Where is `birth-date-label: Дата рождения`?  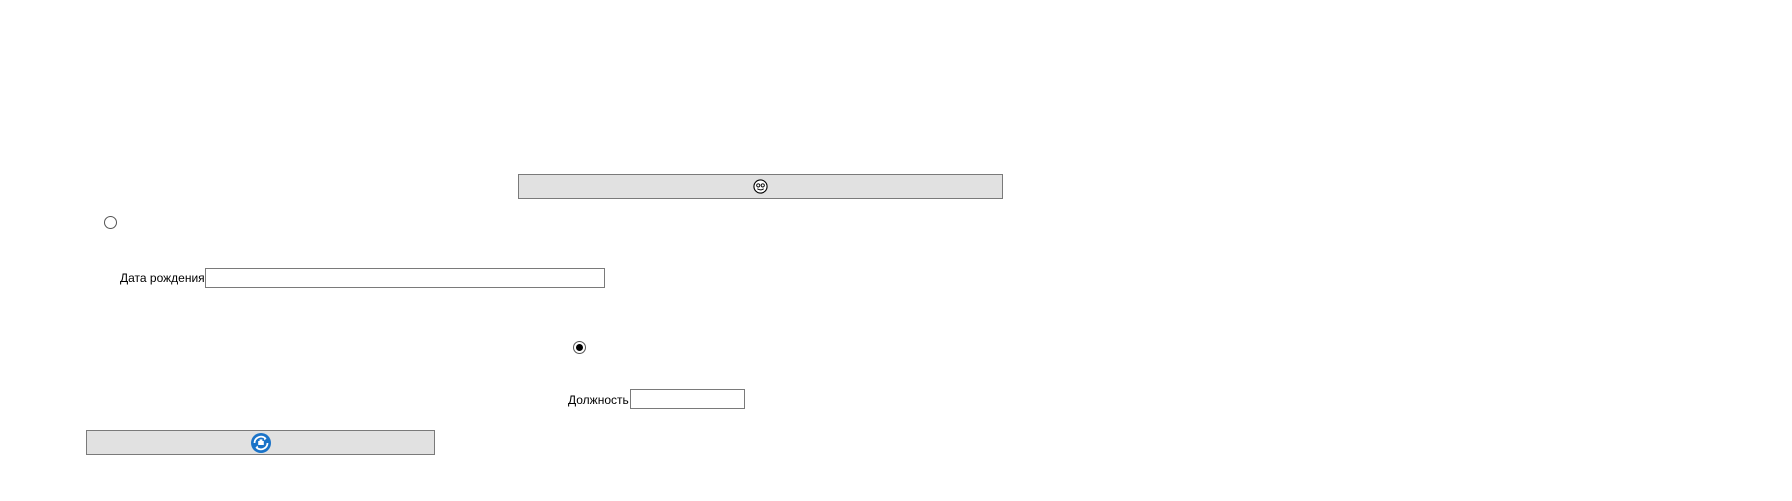 birth-date-label: Дата рождения is located at coordinates (162, 278).